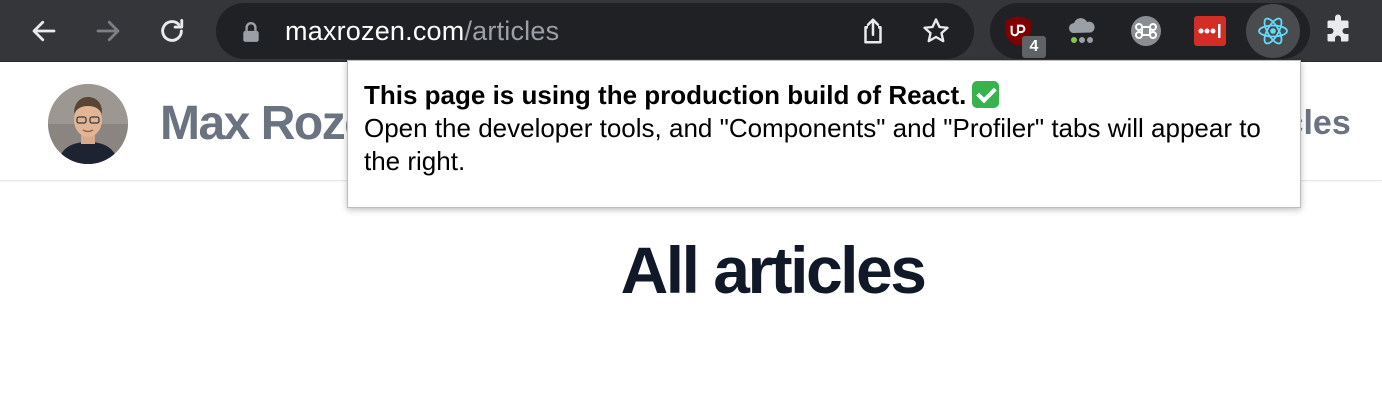 Image resolution: width=1382 pixels, height=400 pixels. What do you see at coordinates (1146, 31) in the screenshot?
I see `command-icon` at bounding box center [1146, 31].